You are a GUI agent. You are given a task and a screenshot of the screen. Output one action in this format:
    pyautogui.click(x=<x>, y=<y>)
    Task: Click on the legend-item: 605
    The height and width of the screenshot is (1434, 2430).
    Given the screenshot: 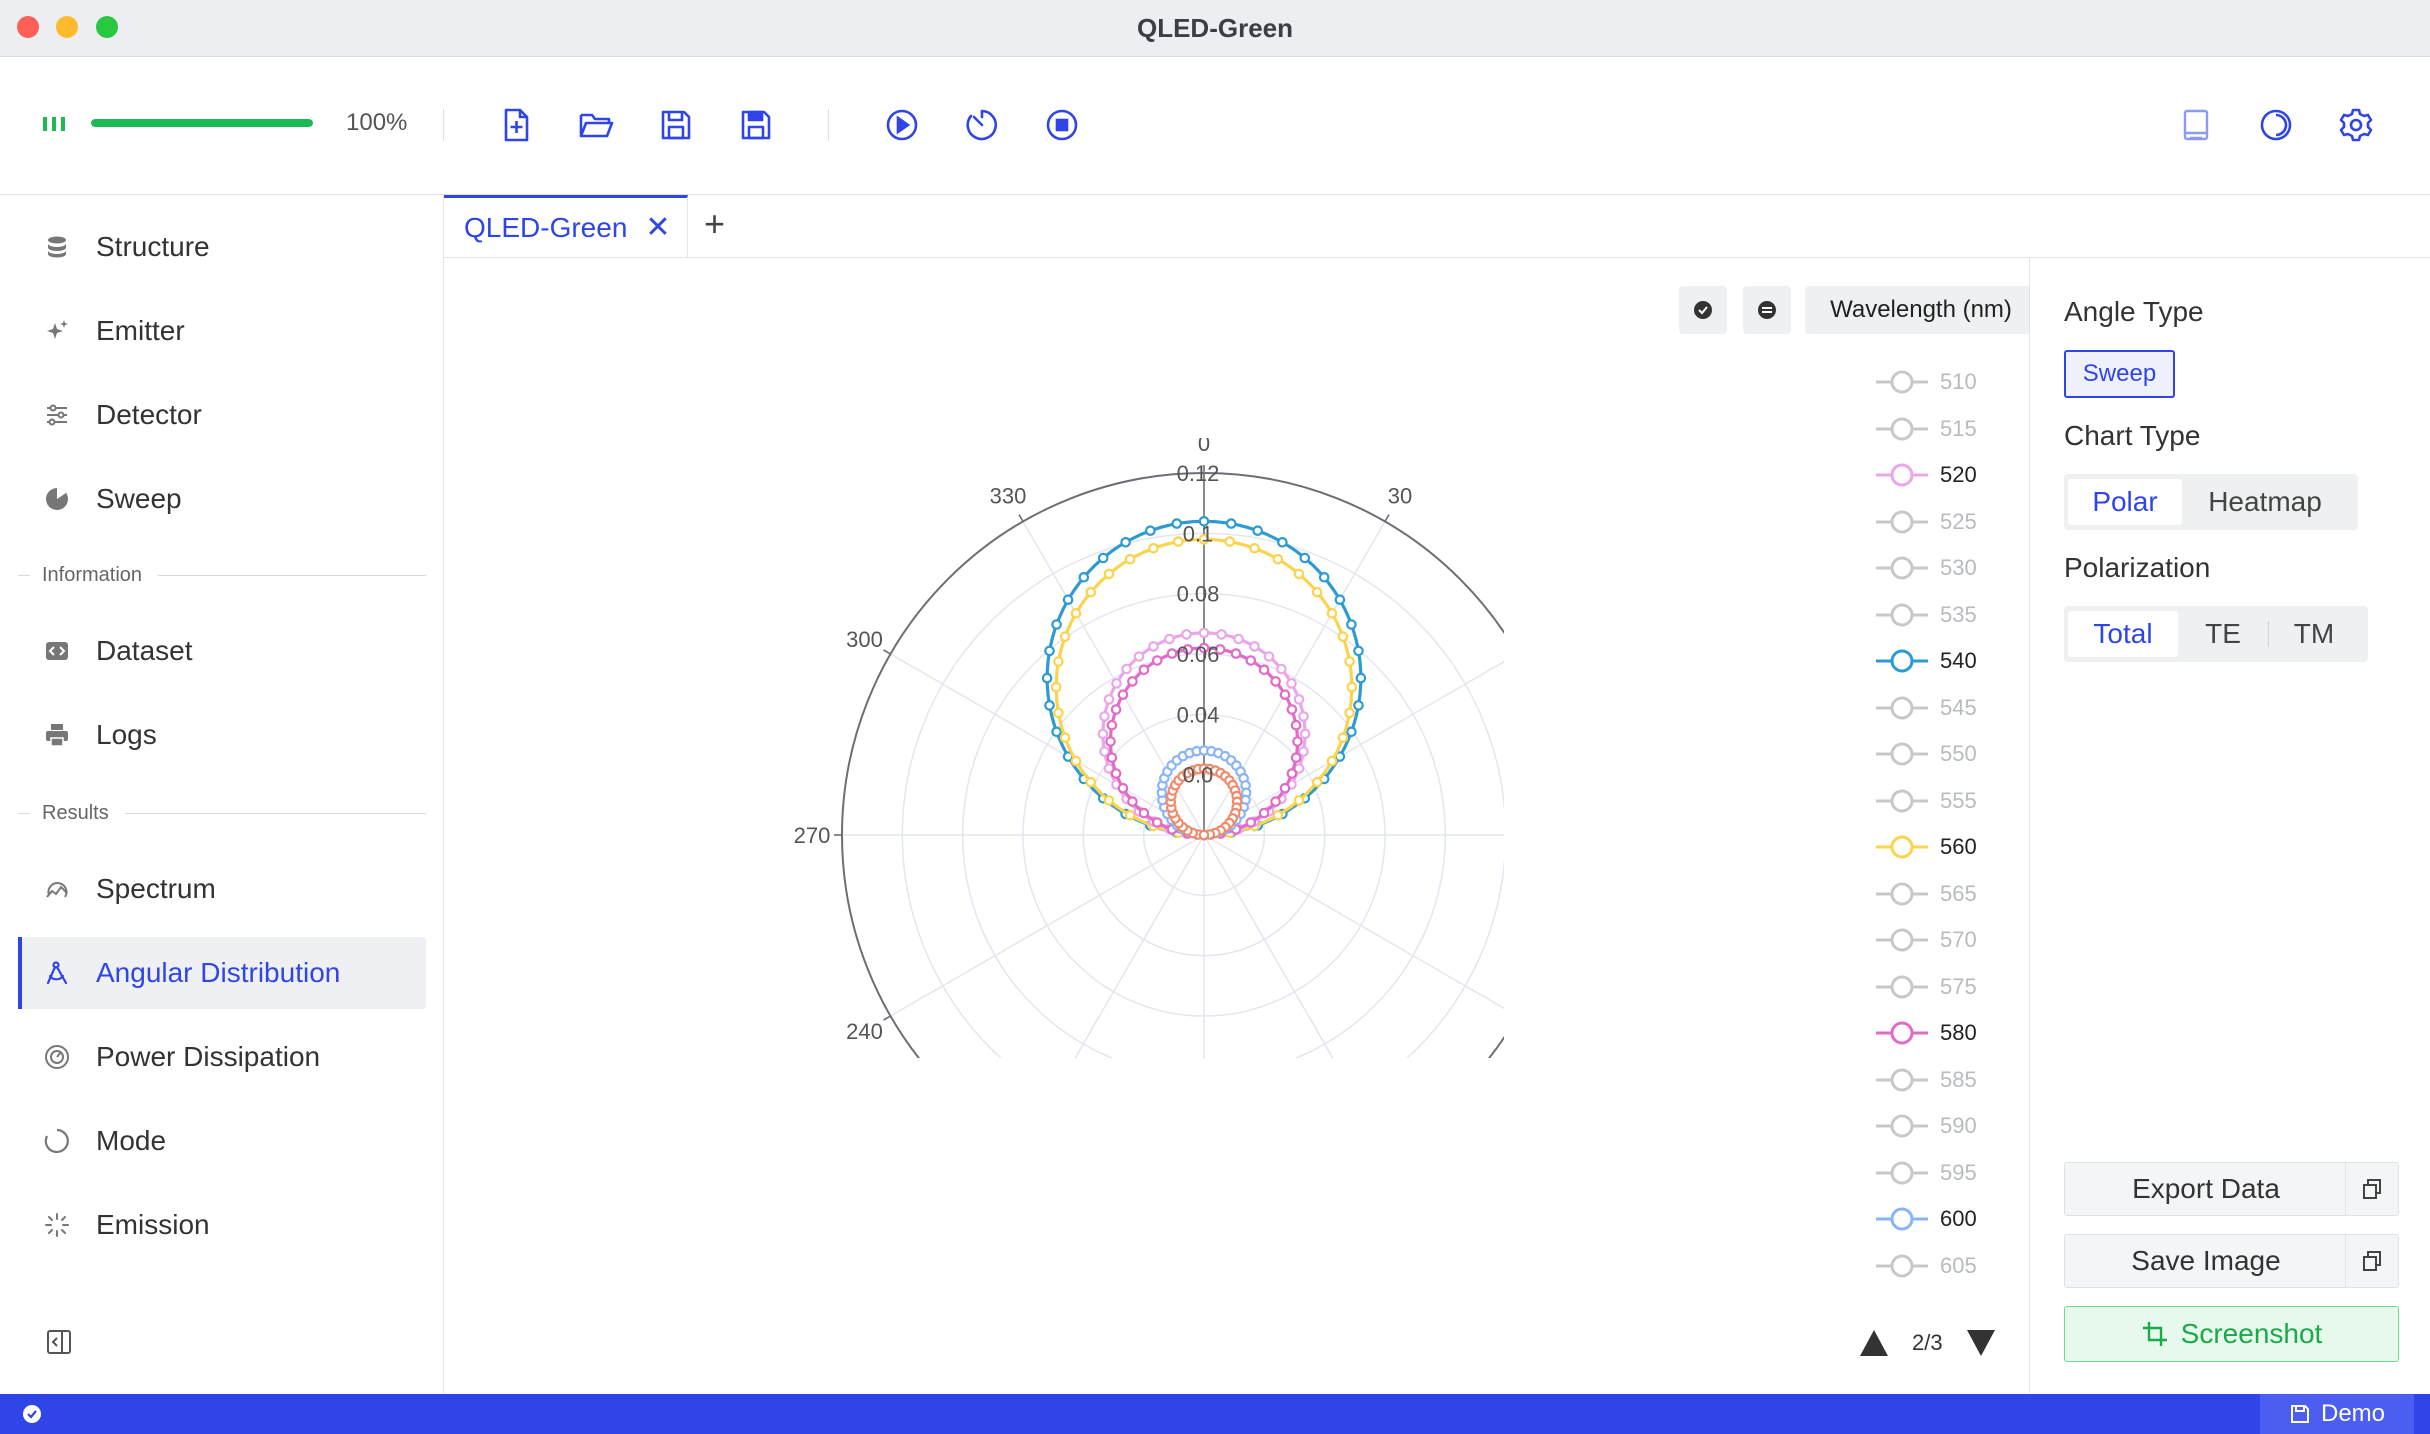 What is the action you would take?
    pyautogui.click(x=1949, y=1264)
    